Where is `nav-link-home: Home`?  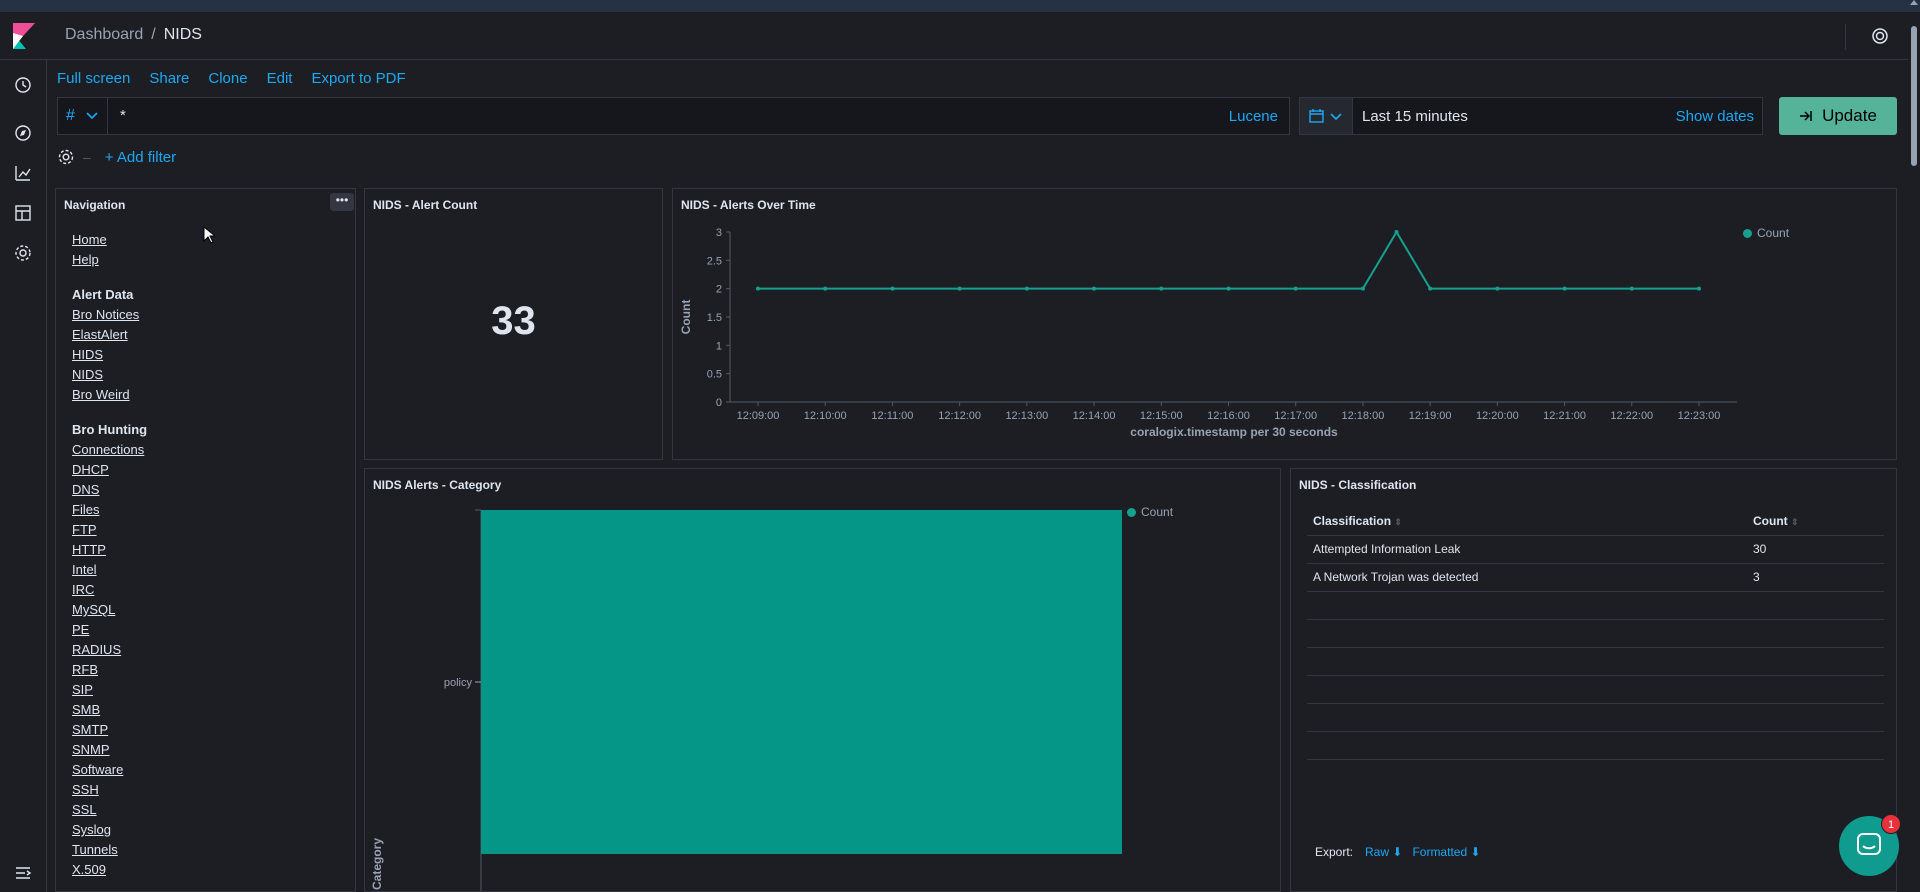 nav-link-home: Home is located at coordinates (109, 240).